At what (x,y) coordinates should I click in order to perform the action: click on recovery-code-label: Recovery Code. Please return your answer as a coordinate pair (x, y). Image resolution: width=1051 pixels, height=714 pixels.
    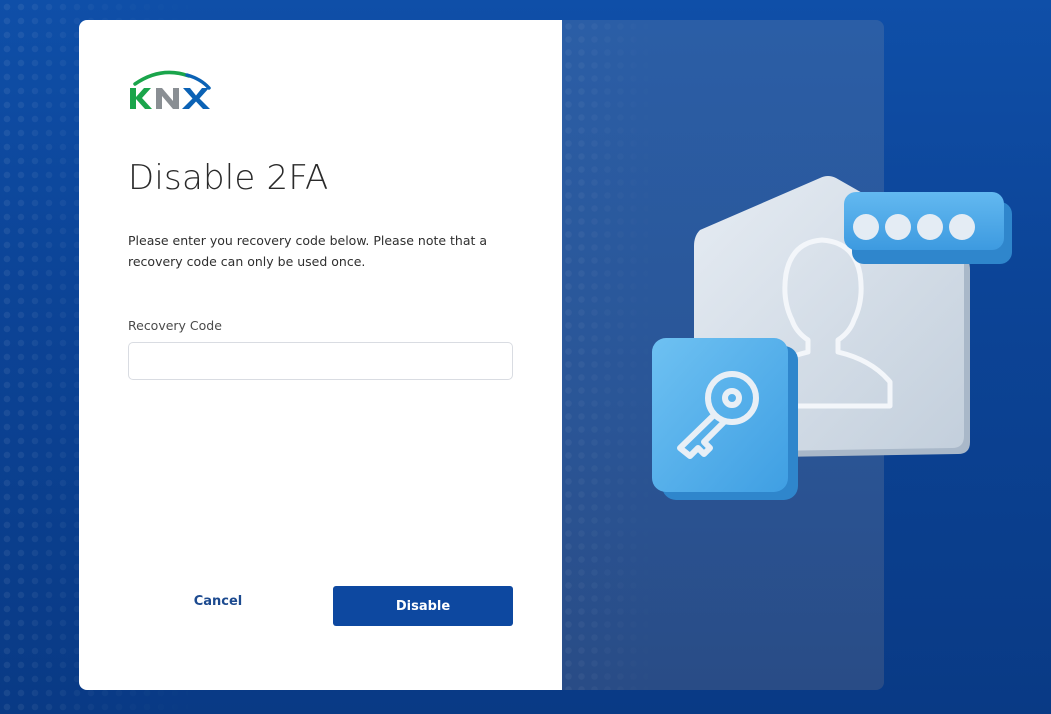
    Looking at the image, I should click on (175, 325).